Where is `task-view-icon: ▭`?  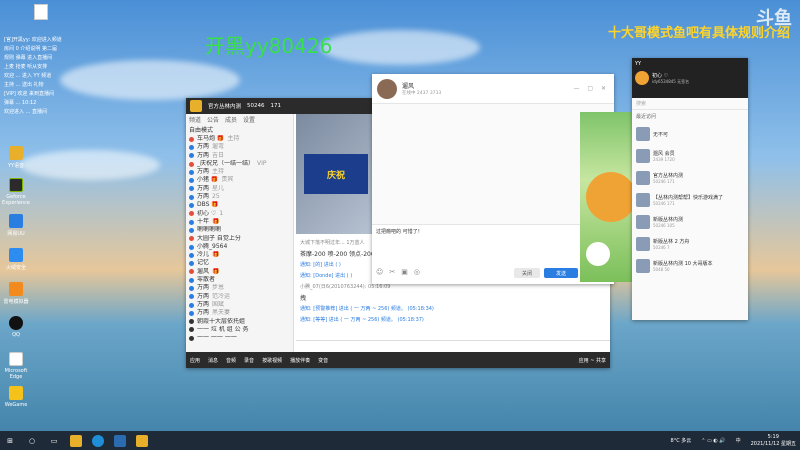 task-view-icon: ▭ is located at coordinates (54, 441).